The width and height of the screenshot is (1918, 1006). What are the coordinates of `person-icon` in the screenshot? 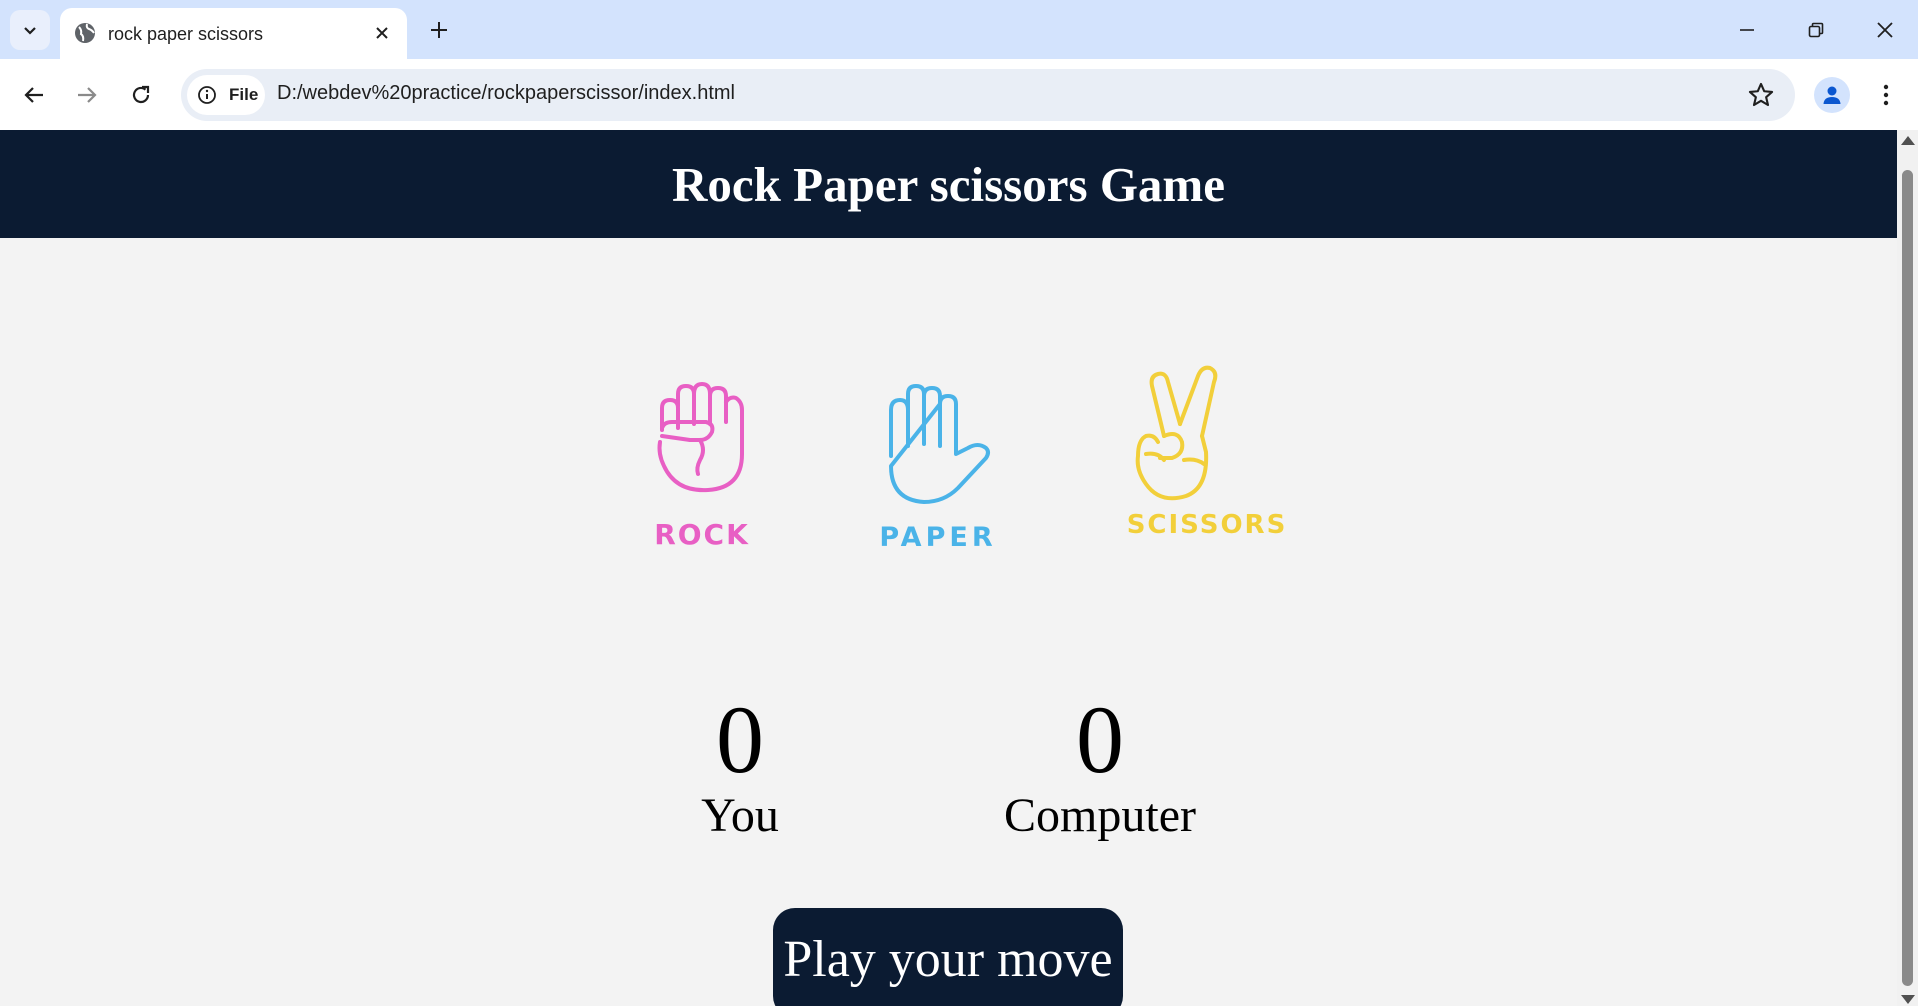 It's located at (1832, 95).